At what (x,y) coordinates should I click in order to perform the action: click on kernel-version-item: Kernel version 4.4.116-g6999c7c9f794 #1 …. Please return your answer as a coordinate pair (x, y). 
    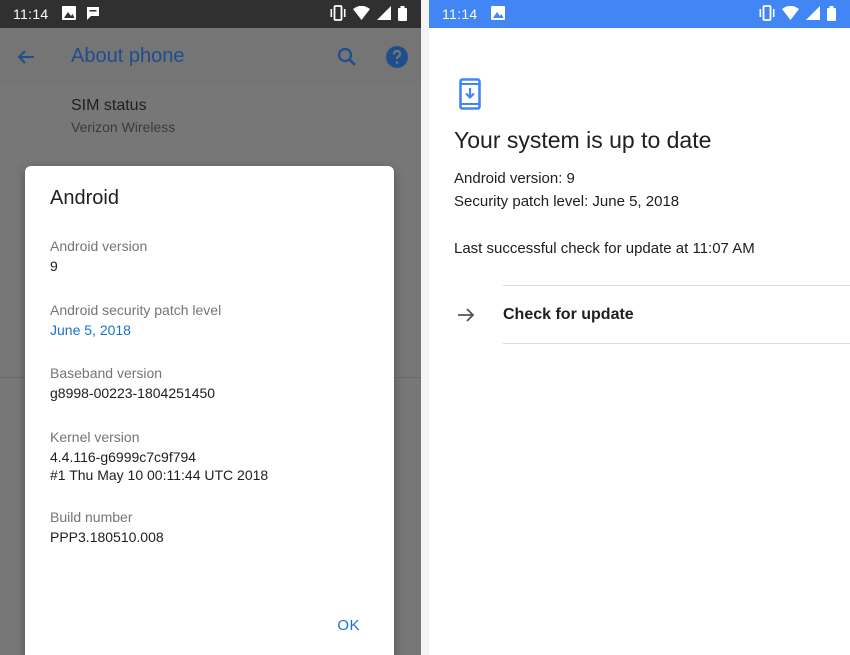
    Looking at the image, I should click on (159, 456).